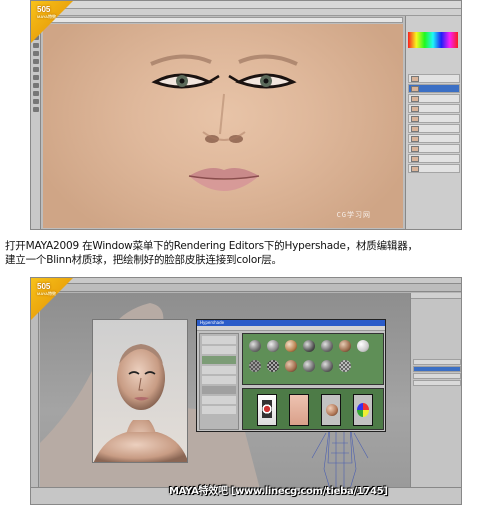  I want to click on photoshop-options-bar, so click(246, 12).